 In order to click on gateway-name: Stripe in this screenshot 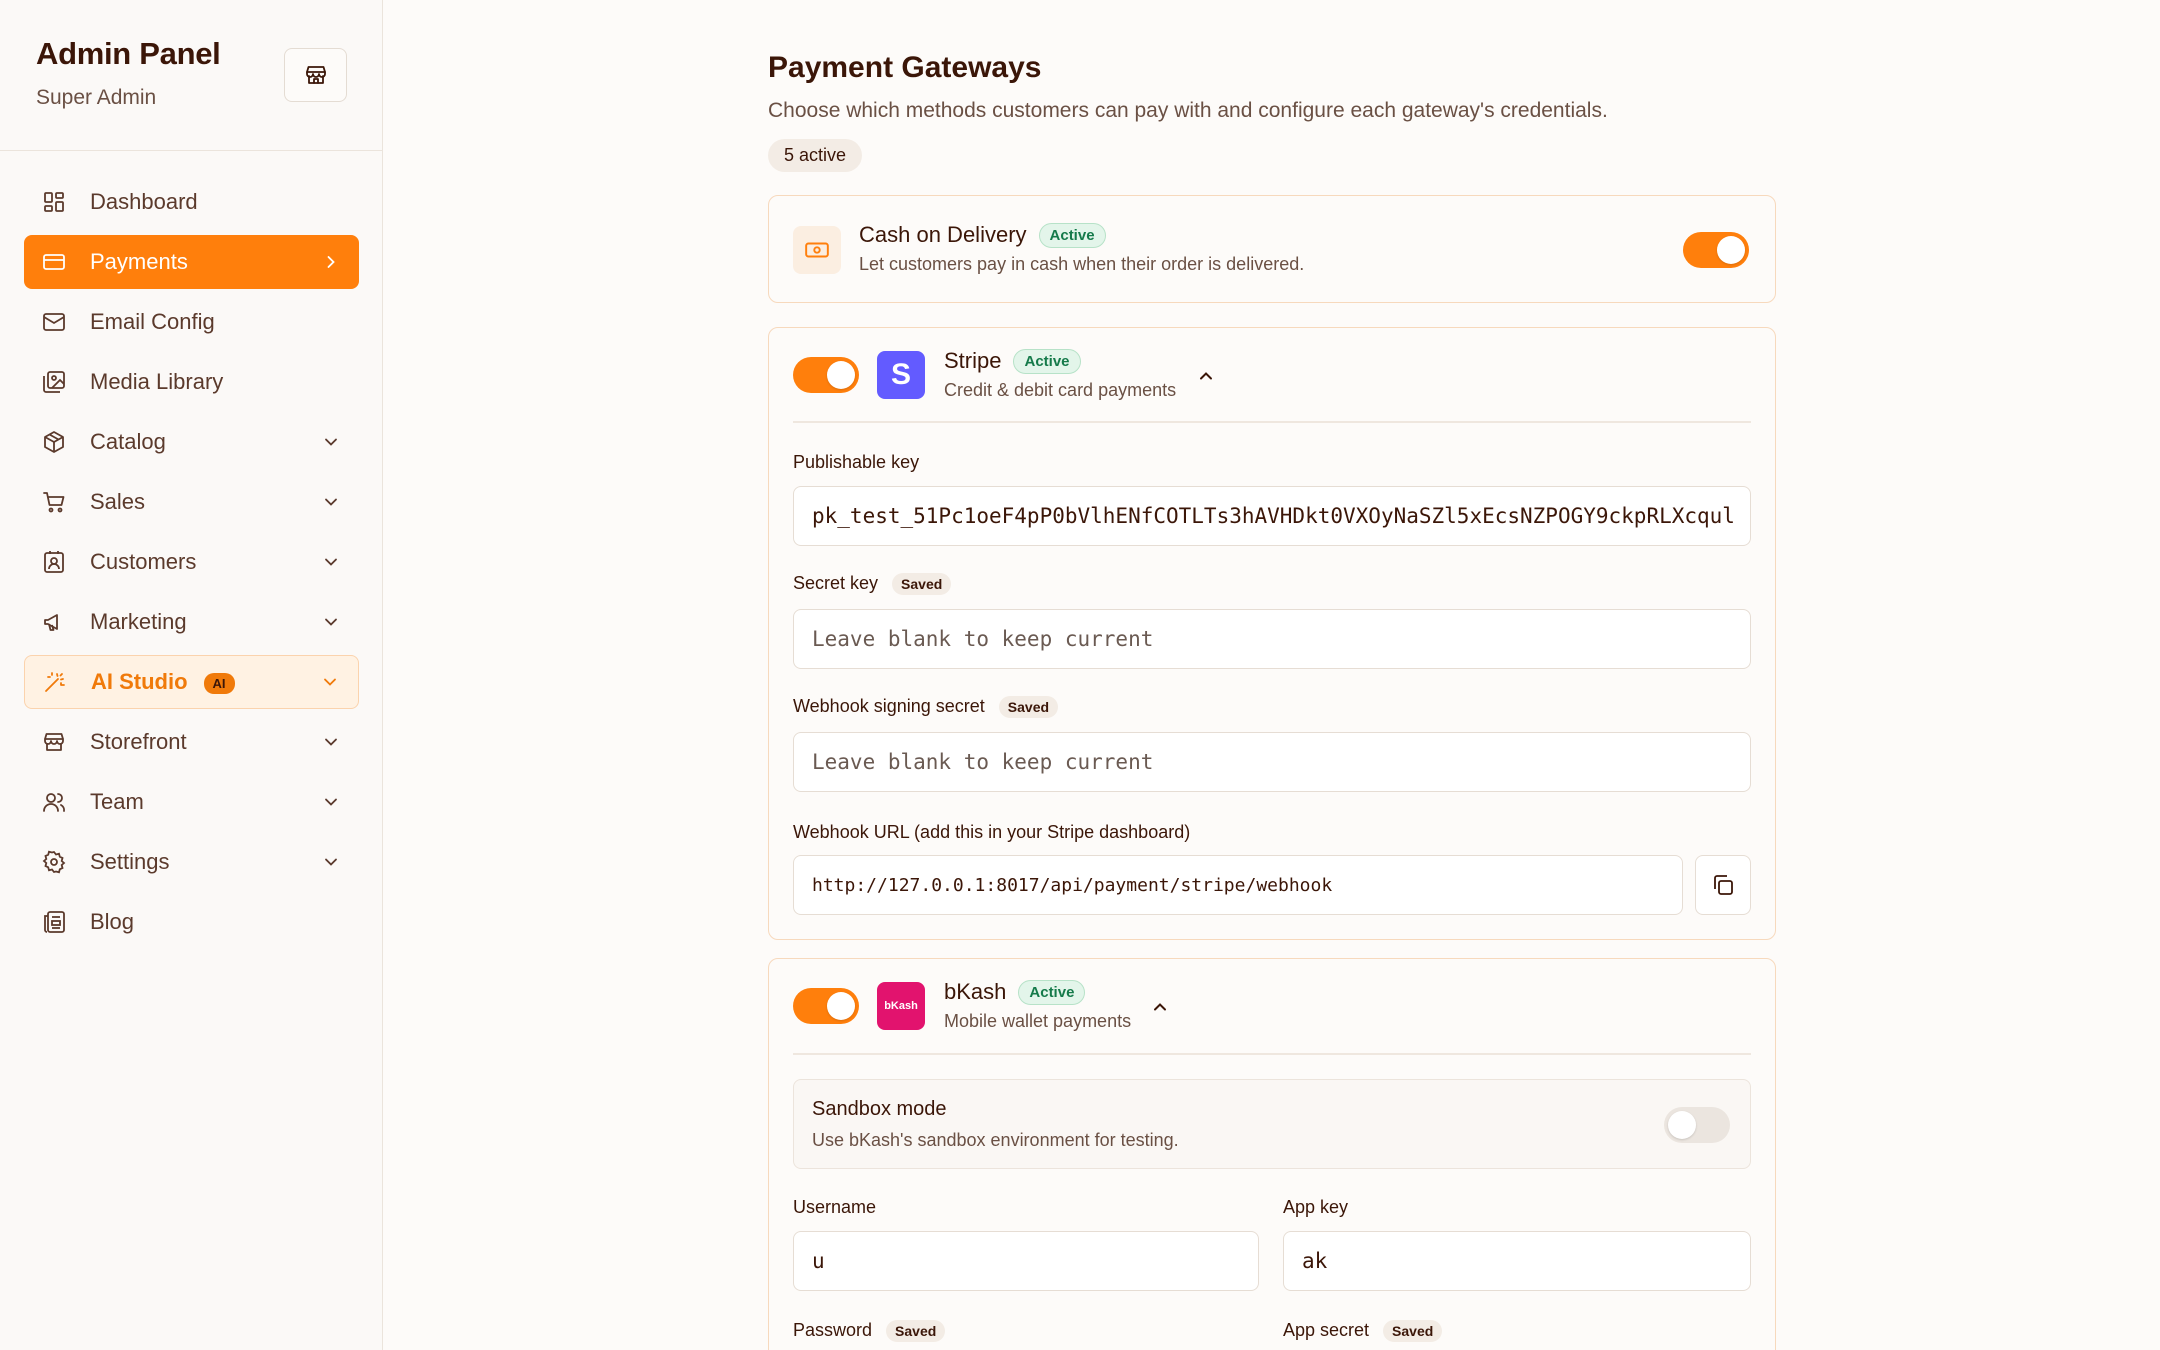, I will do `click(973, 360)`.